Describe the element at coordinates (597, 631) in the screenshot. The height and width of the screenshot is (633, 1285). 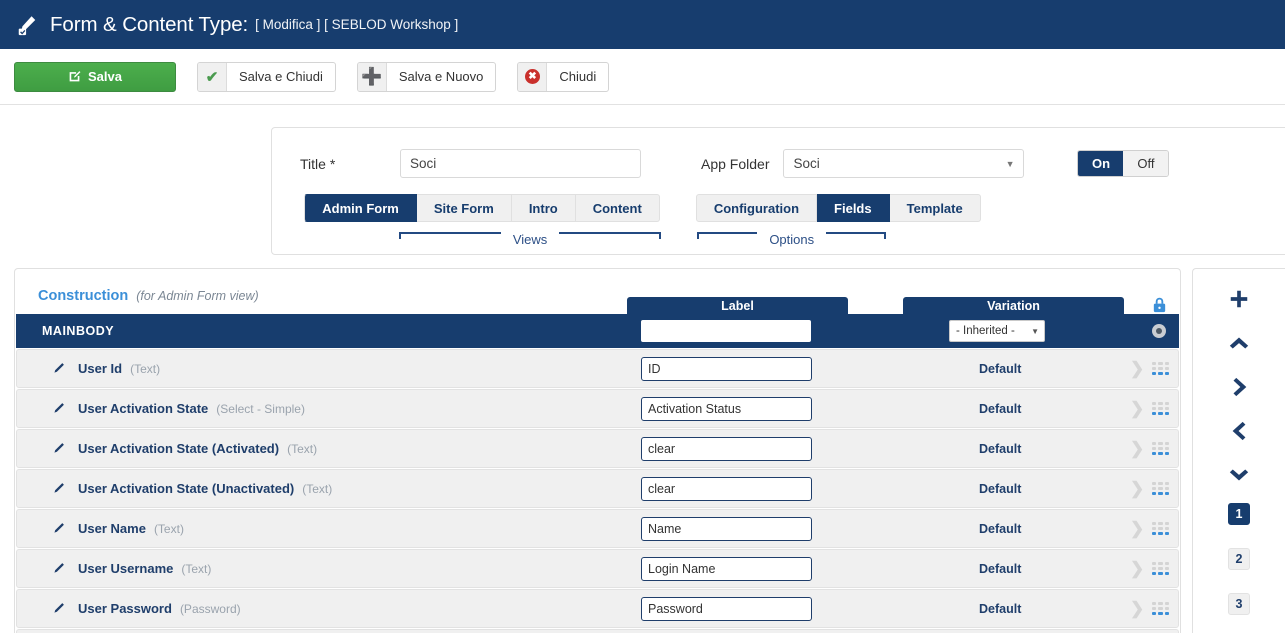
I see `table-row` at that location.